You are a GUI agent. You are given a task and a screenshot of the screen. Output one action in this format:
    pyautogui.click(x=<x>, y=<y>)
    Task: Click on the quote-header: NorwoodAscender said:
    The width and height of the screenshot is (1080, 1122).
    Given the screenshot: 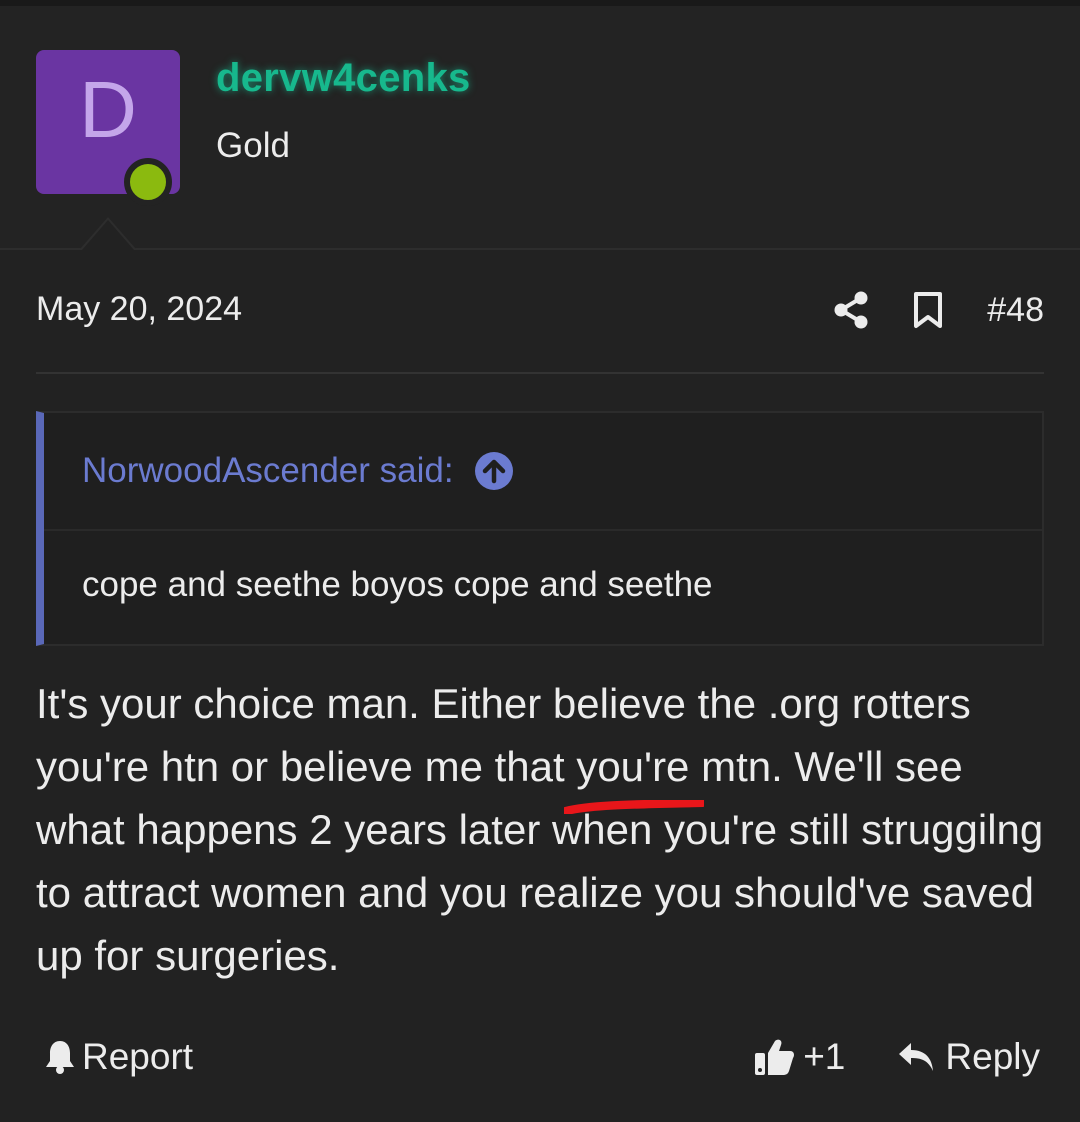 What is the action you would take?
    pyautogui.click(x=543, y=472)
    